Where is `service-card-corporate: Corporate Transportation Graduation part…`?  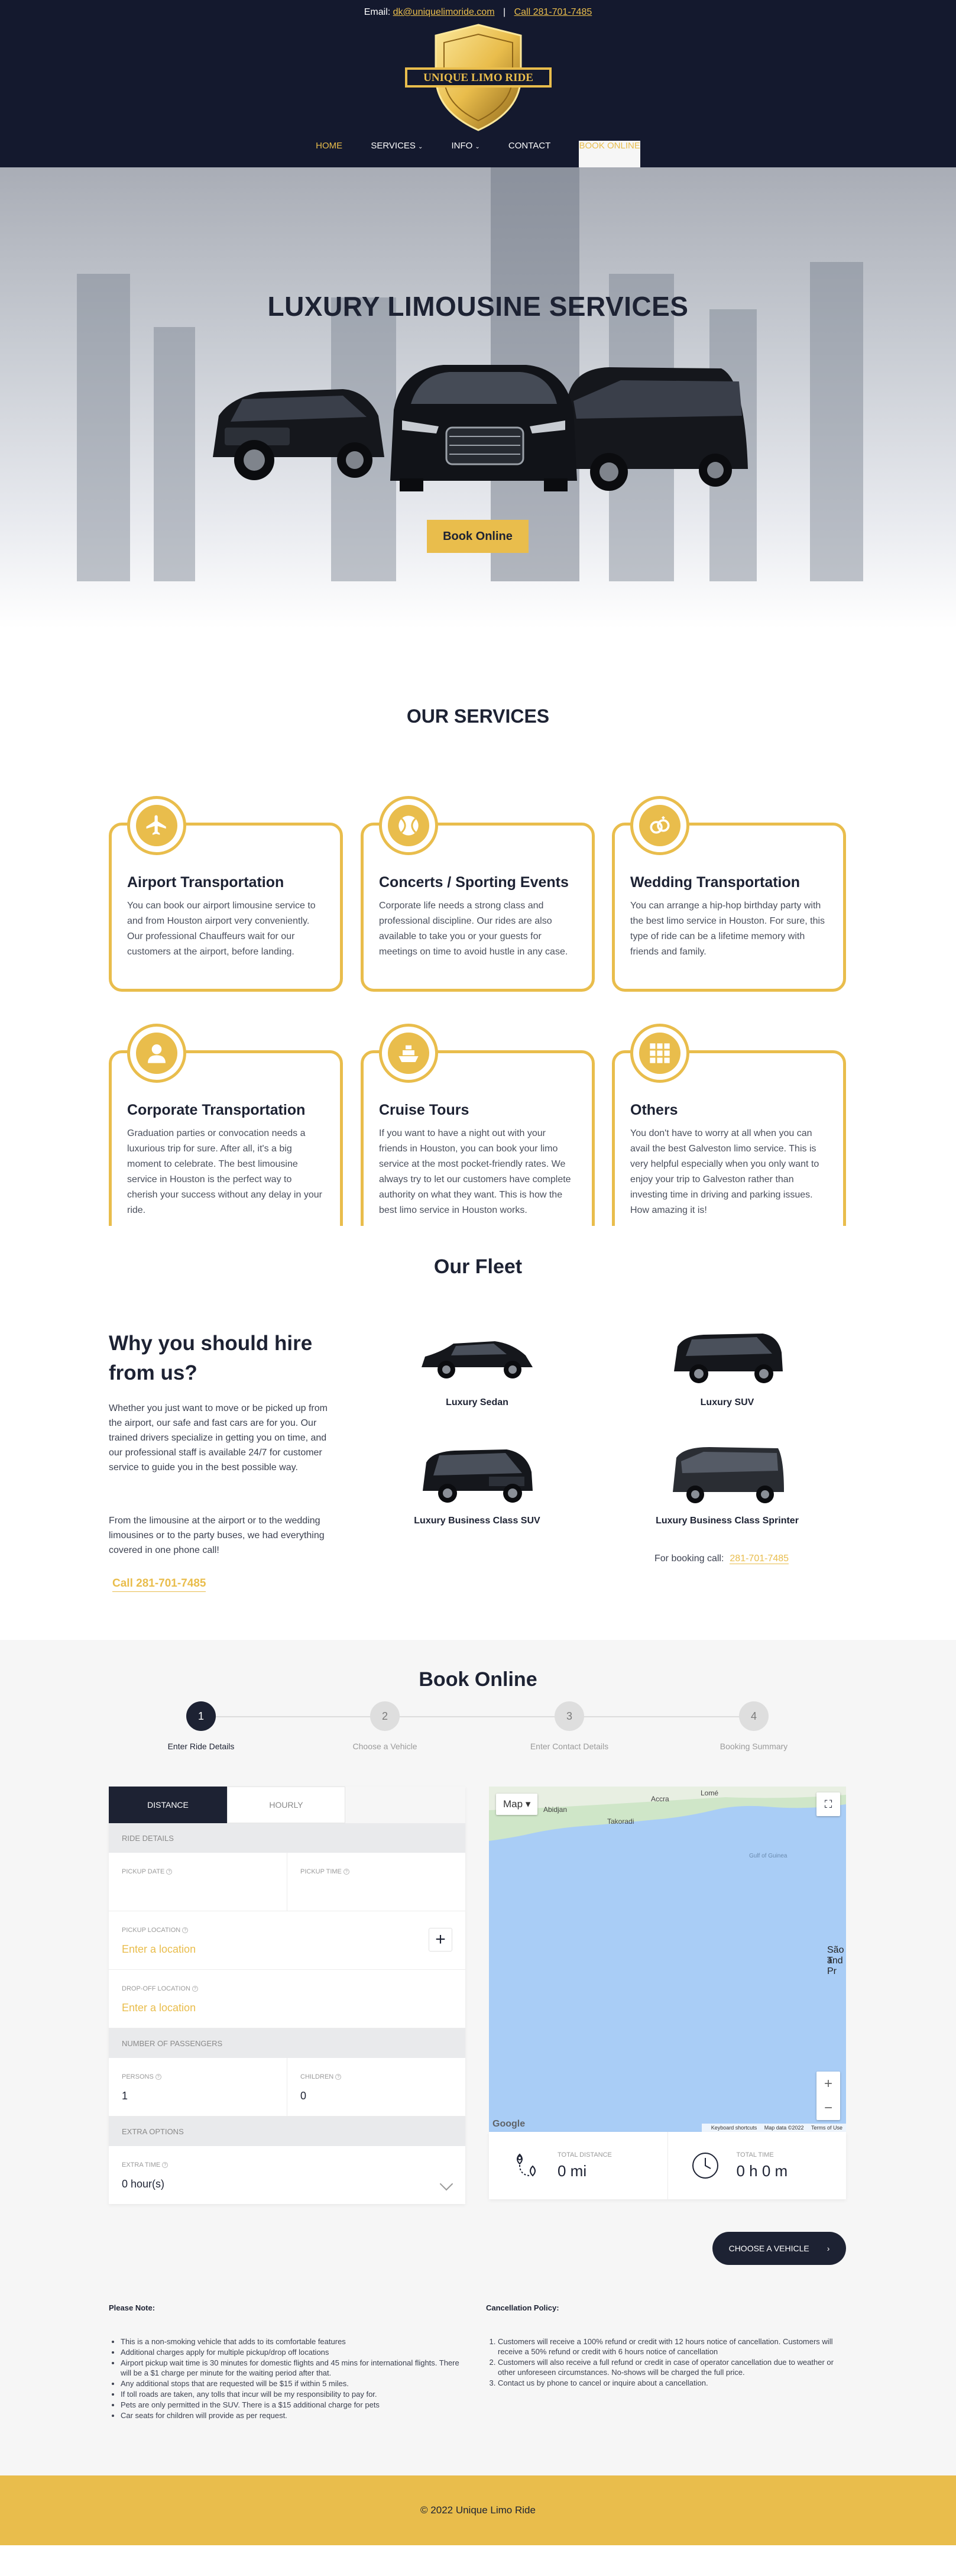
service-card-corporate: Corporate Transportation Graduation part… is located at coordinates (226, 1136).